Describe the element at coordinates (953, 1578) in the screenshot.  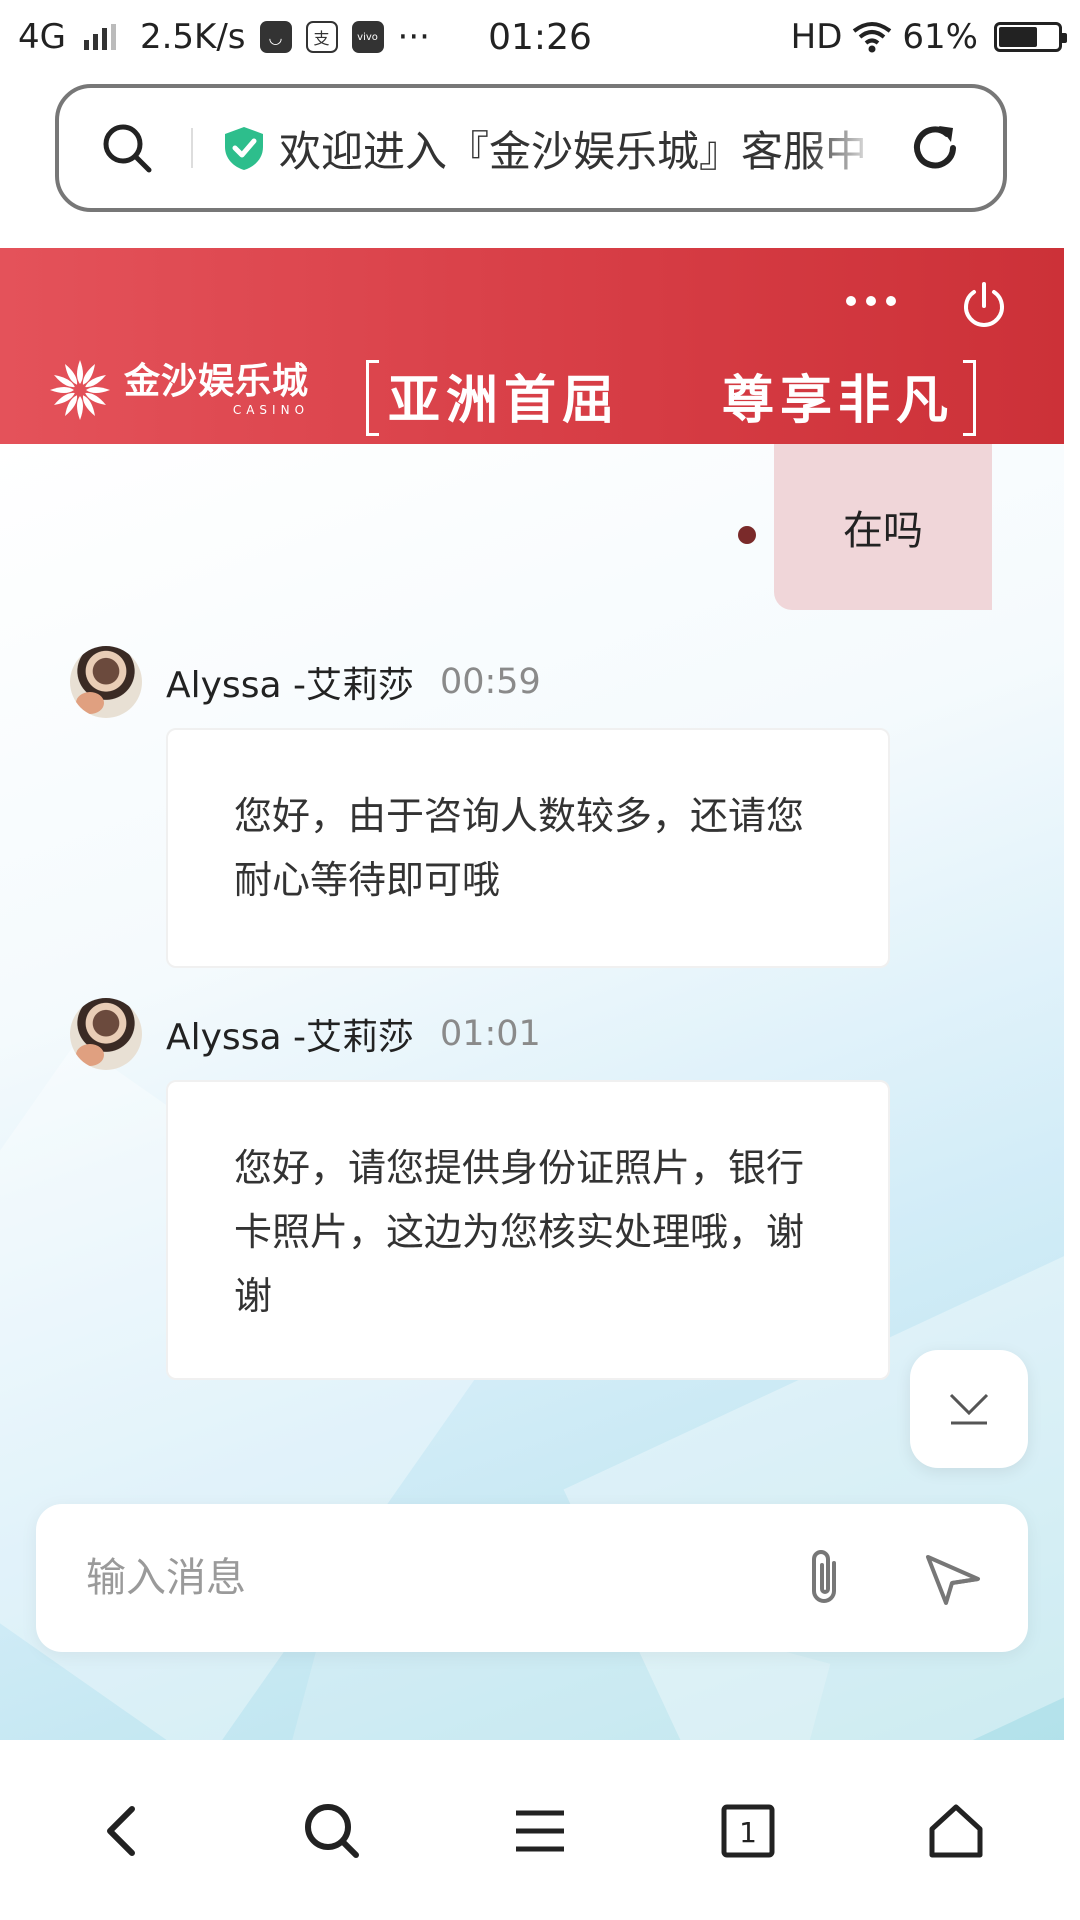
I see `send-icon` at that location.